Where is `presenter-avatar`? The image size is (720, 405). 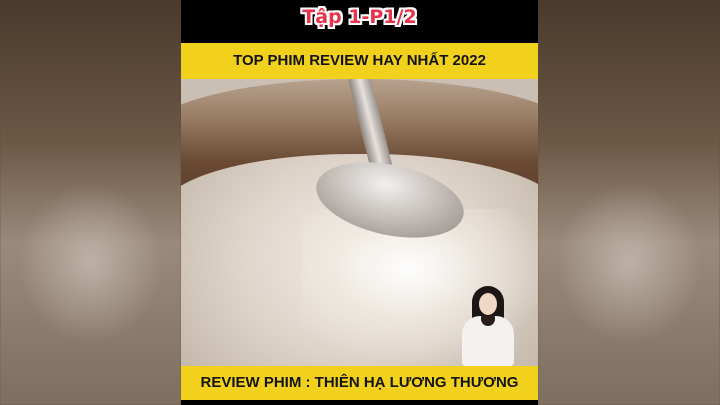 presenter-avatar is located at coordinates (490, 326).